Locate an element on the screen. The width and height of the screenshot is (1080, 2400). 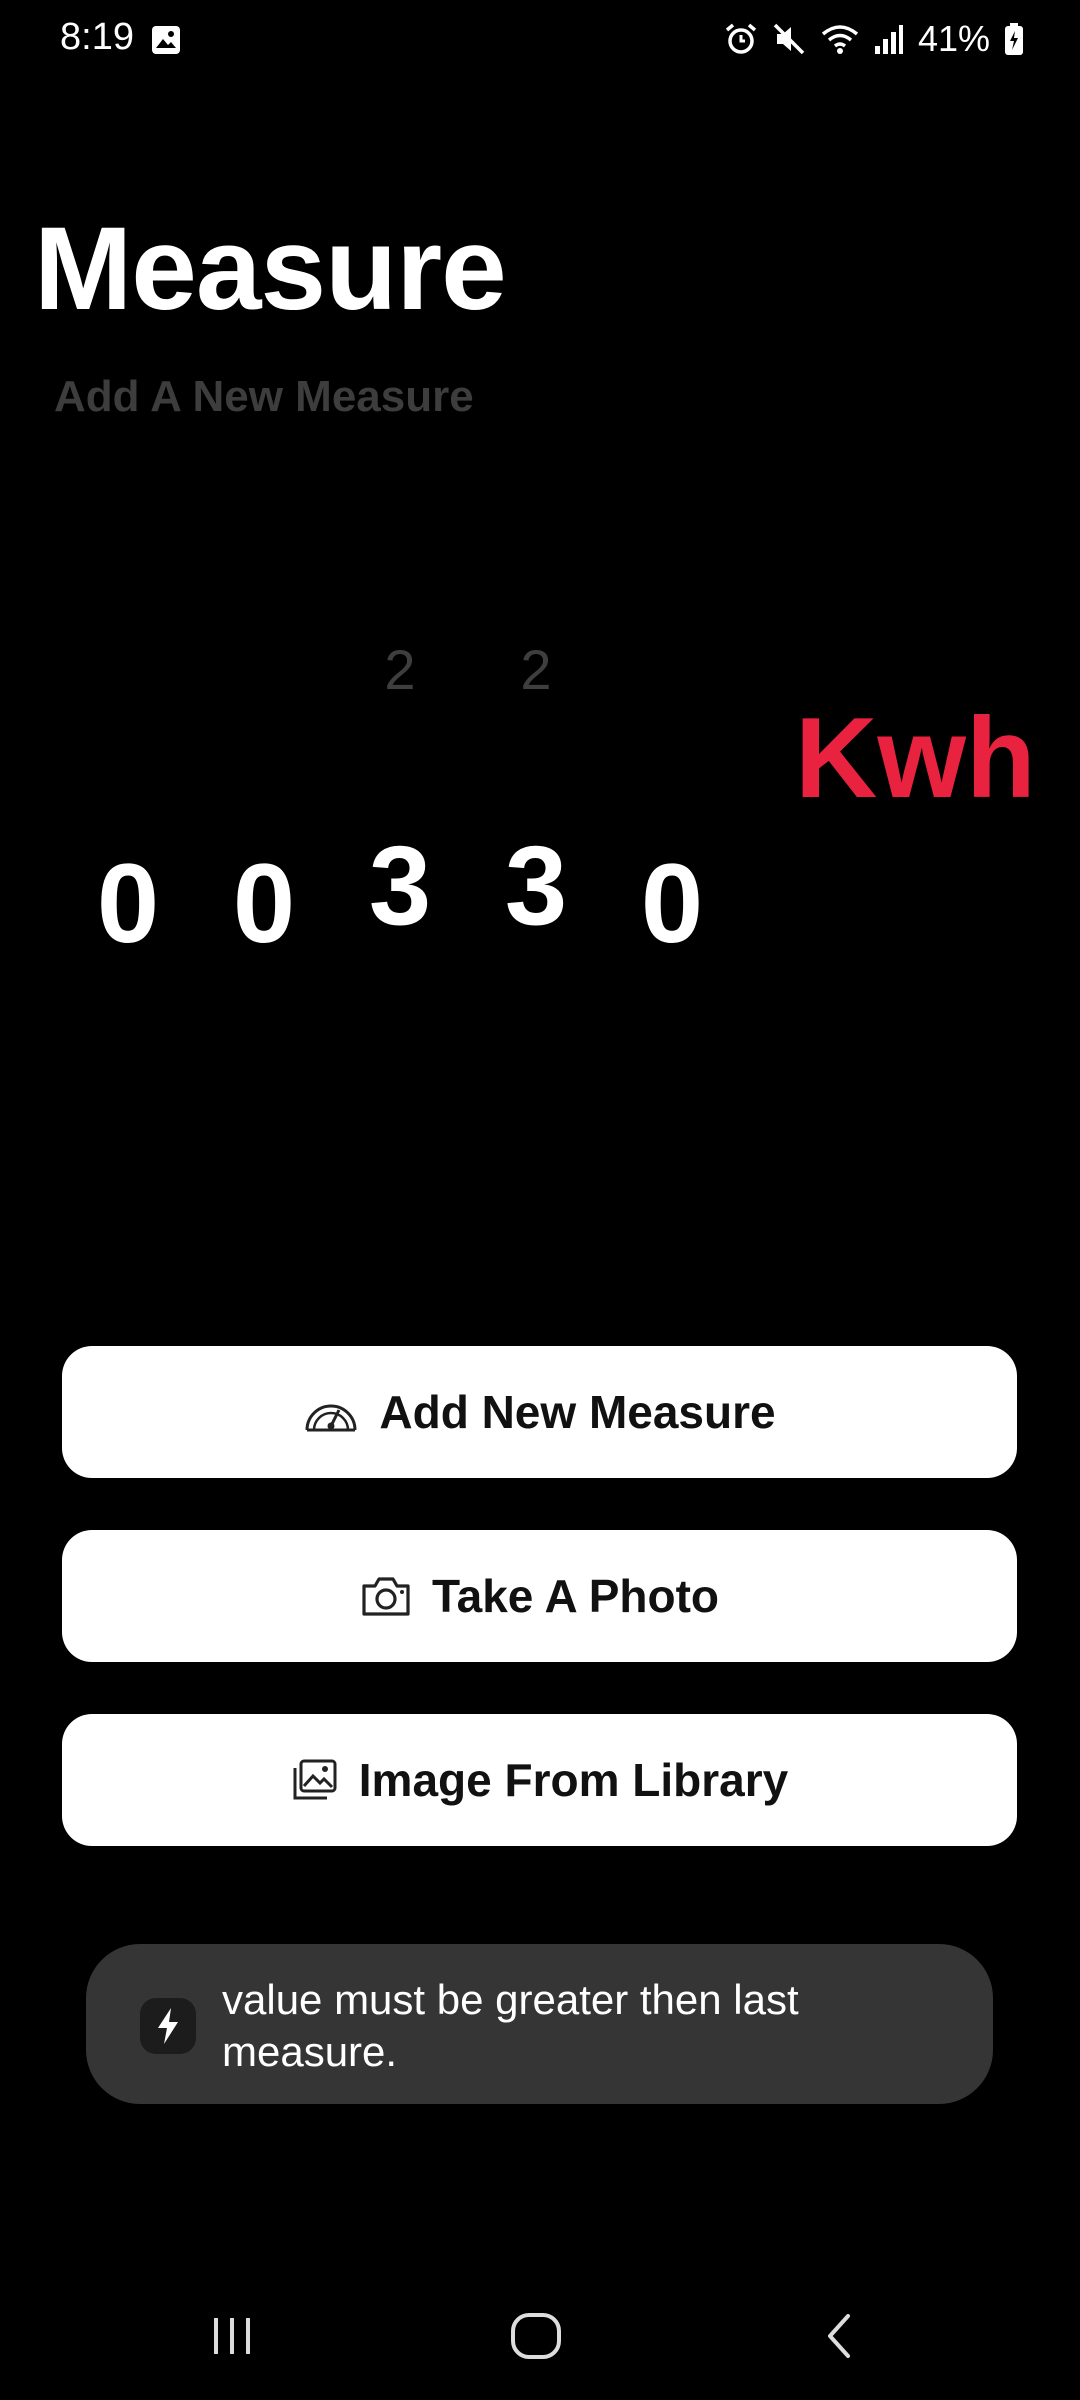
take-photo-button: Take A Photo is located at coordinates (539, 1596).